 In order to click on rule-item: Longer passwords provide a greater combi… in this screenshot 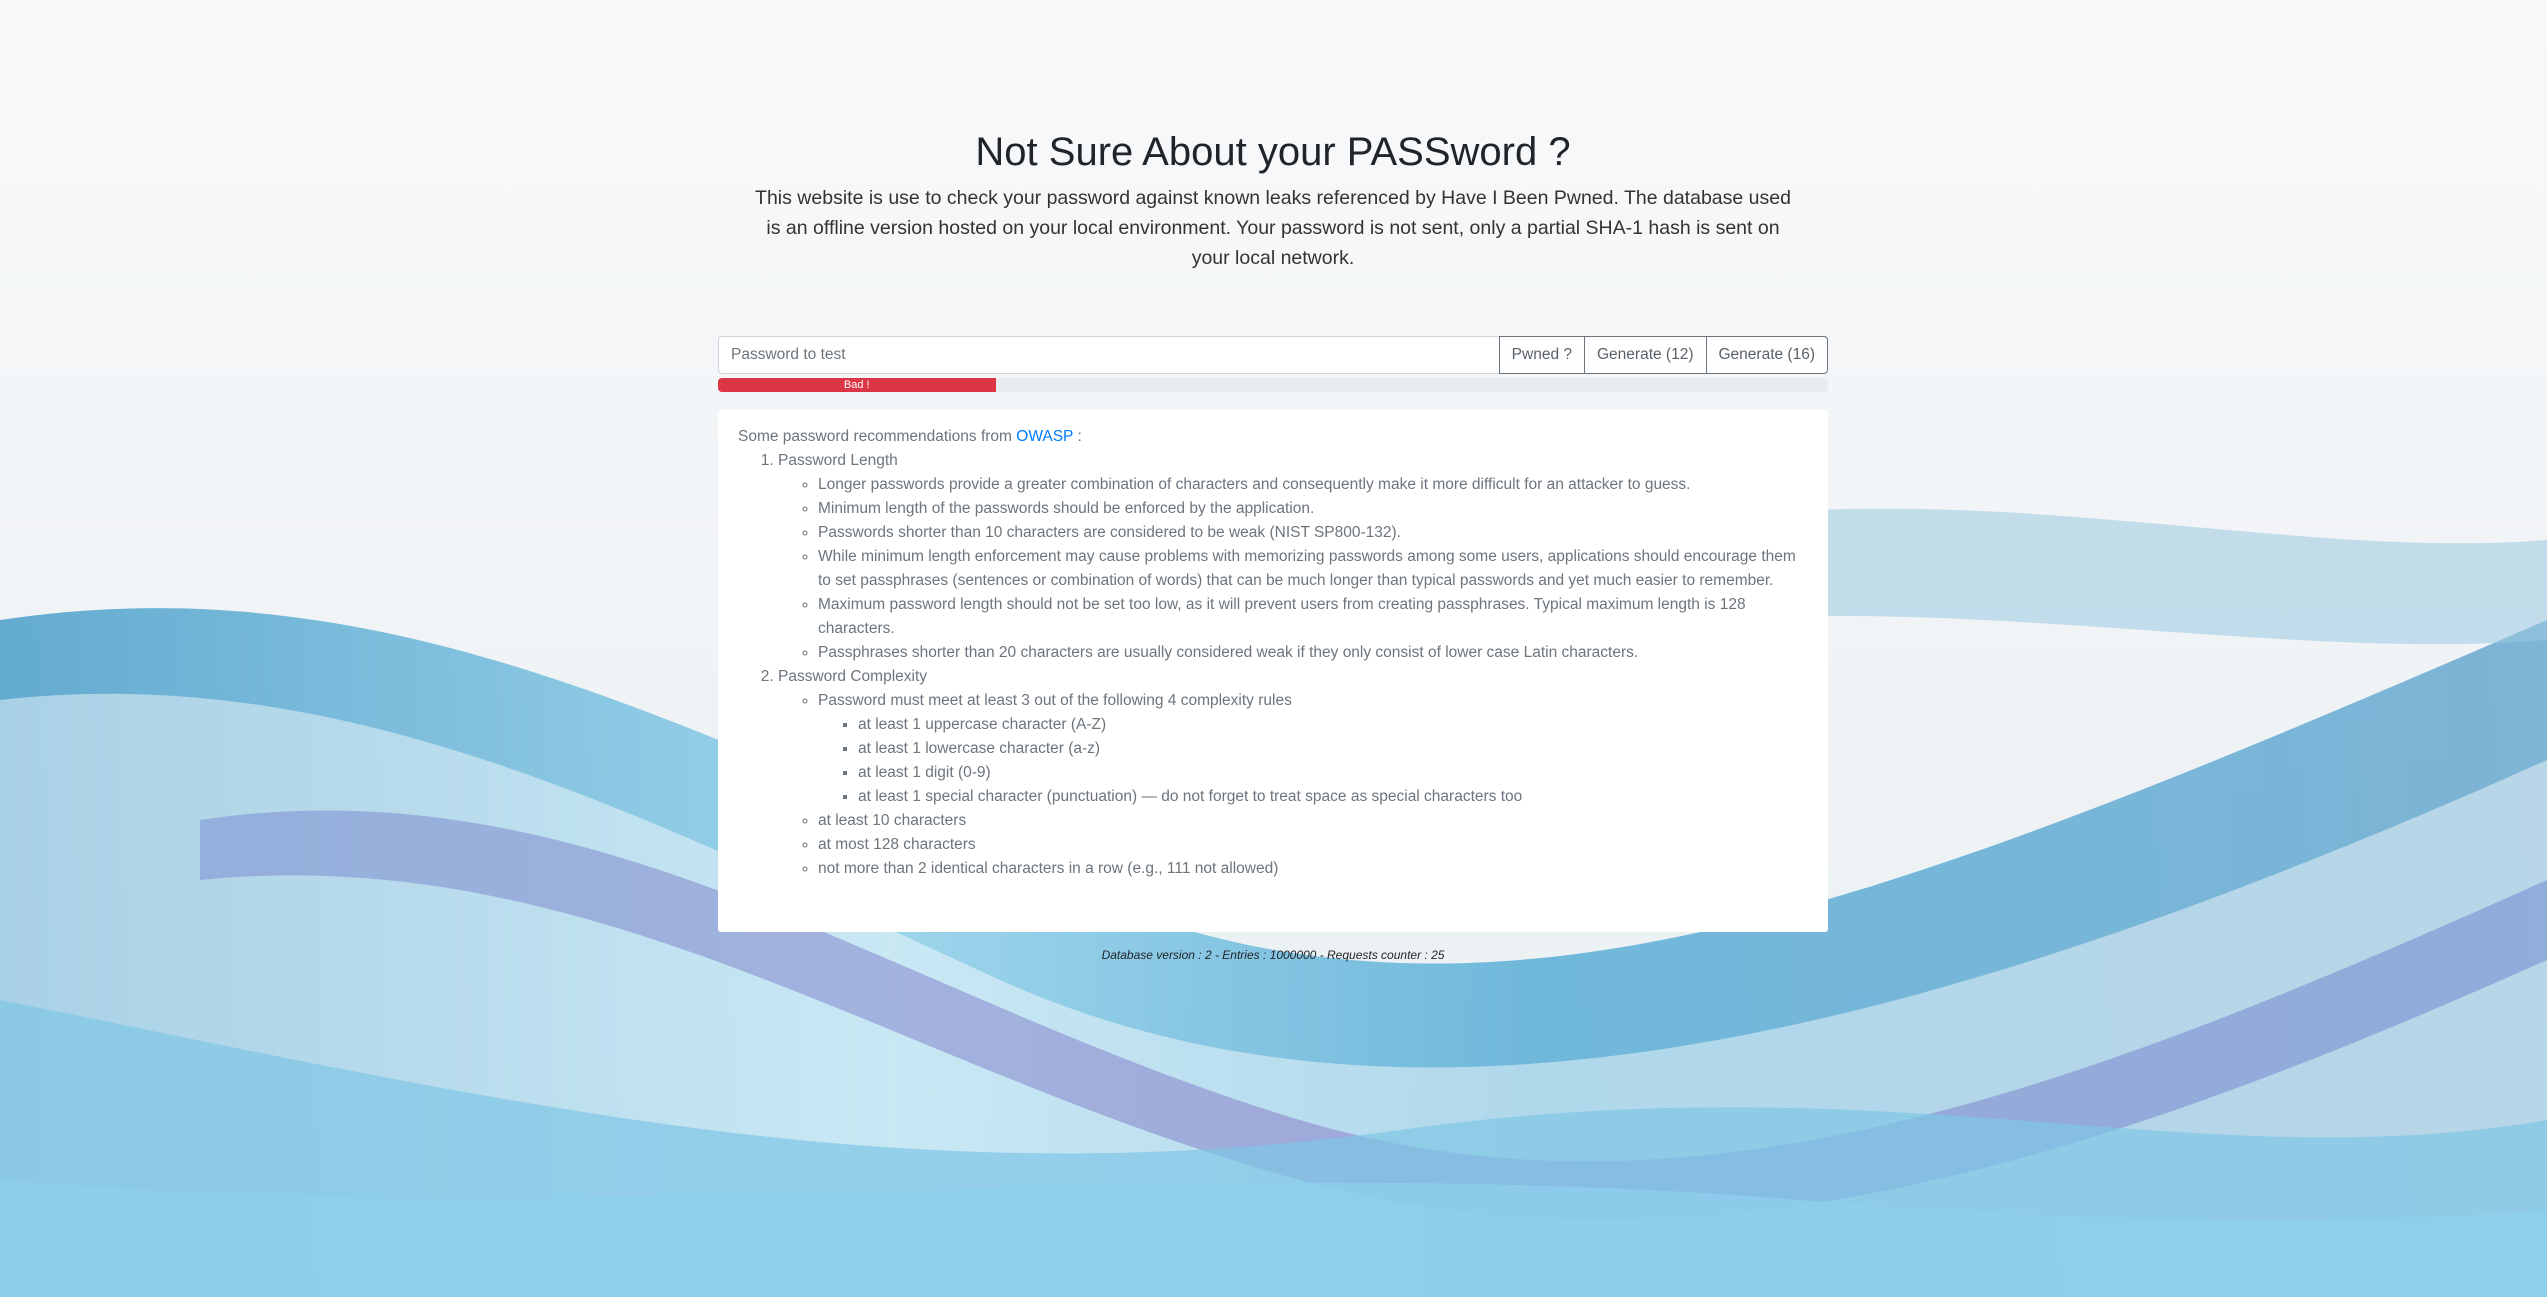, I will do `click(1313, 485)`.